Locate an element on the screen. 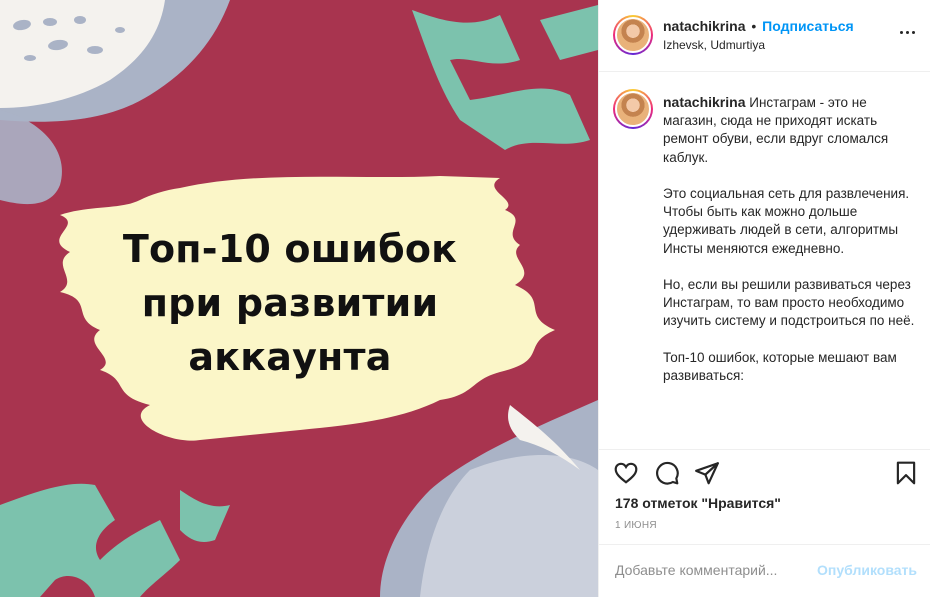 This screenshot has width=930, height=597. share-icon is located at coordinates (707, 473).